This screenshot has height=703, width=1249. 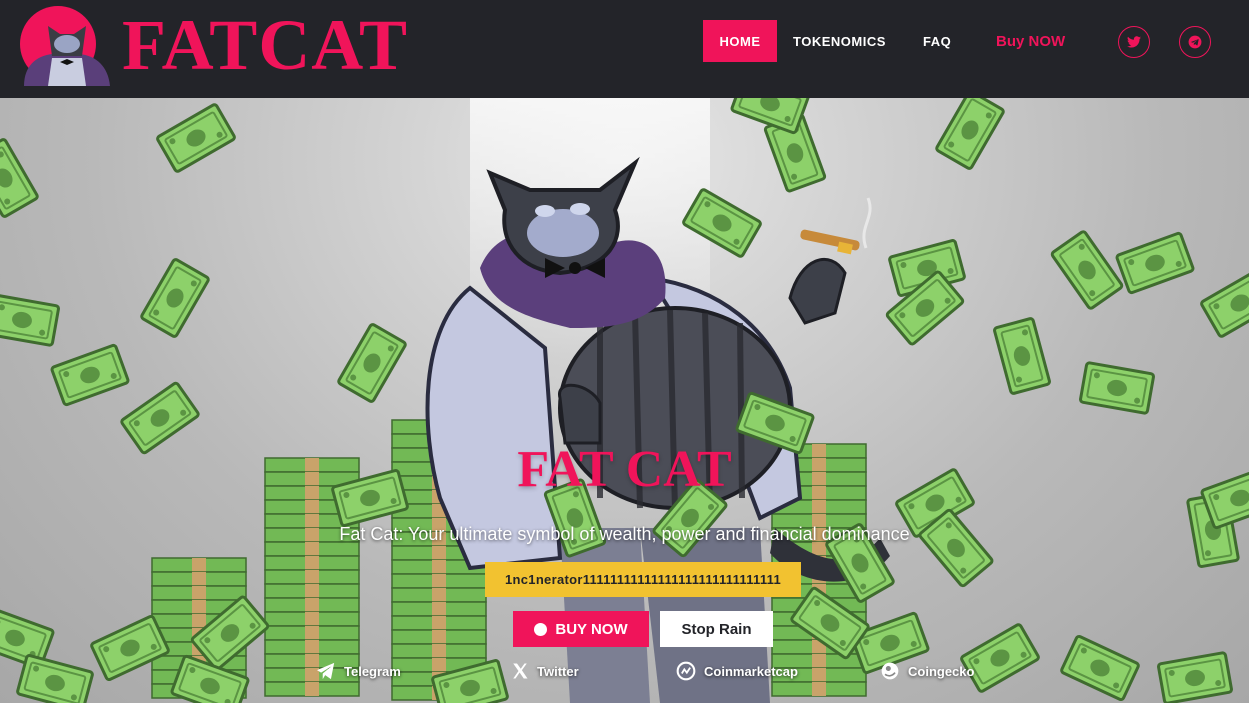 What do you see at coordinates (1030, 41) in the screenshot?
I see `nav-buy-now-button: Buy NOW` at bounding box center [1030, 41].